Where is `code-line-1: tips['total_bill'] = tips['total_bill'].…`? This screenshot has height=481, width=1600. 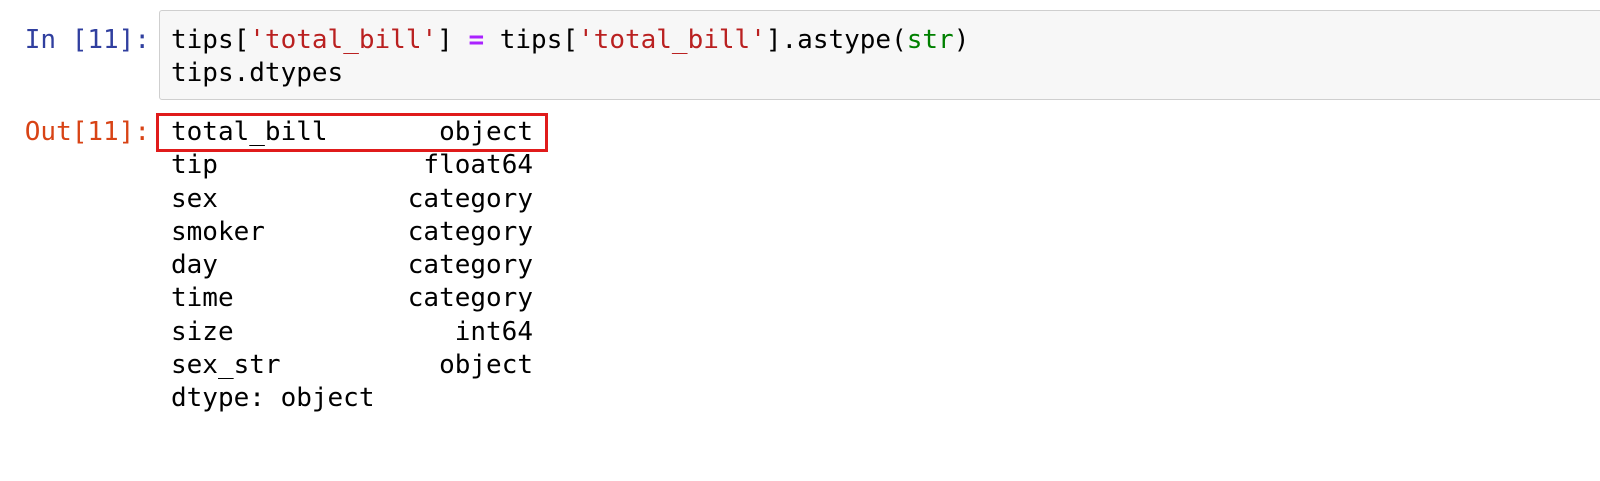
code-line-1: tips['total_bill'] = tips['total_bill'].… is located at coordinates (570, 40).